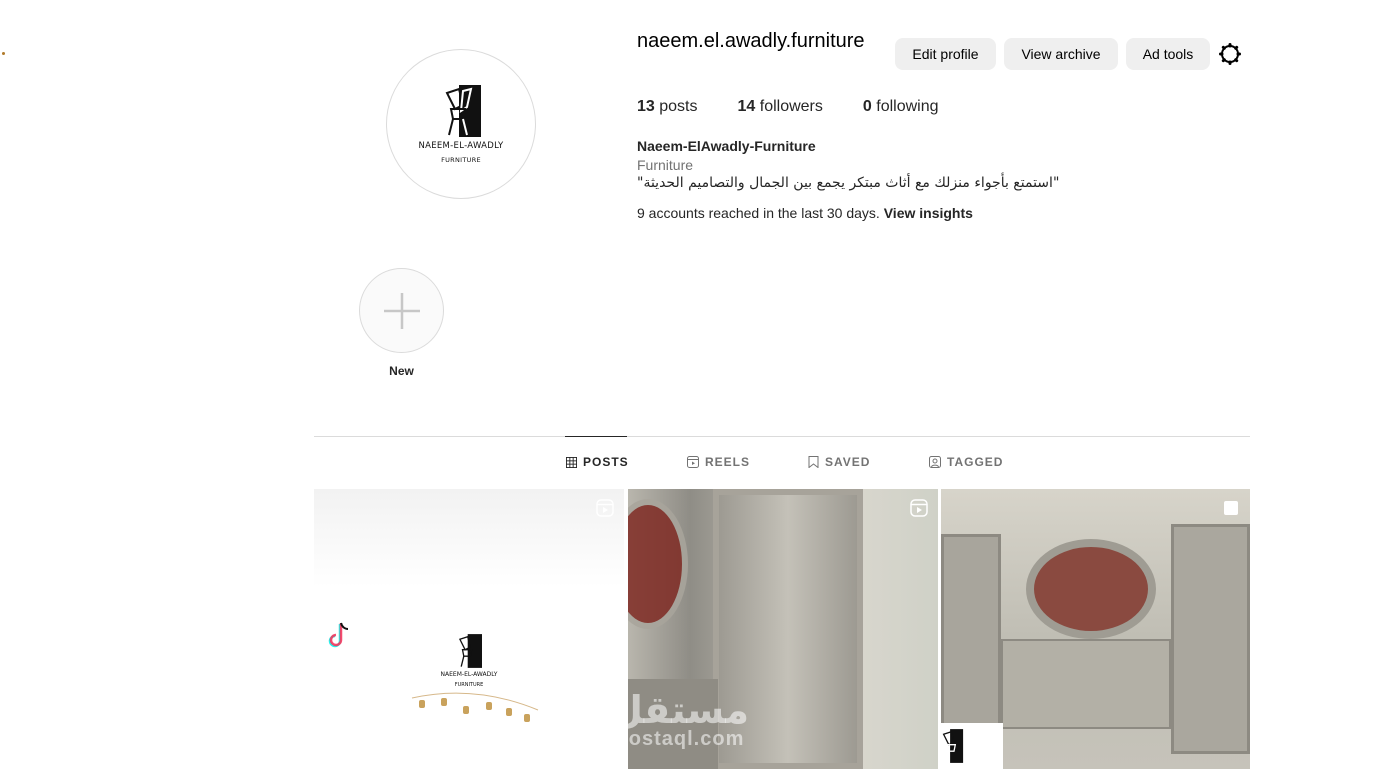  What do you see at coordinates (728, 462) in the screenshot?
I see `tab-reels-label: REELS` at bounding box center [728, 462].